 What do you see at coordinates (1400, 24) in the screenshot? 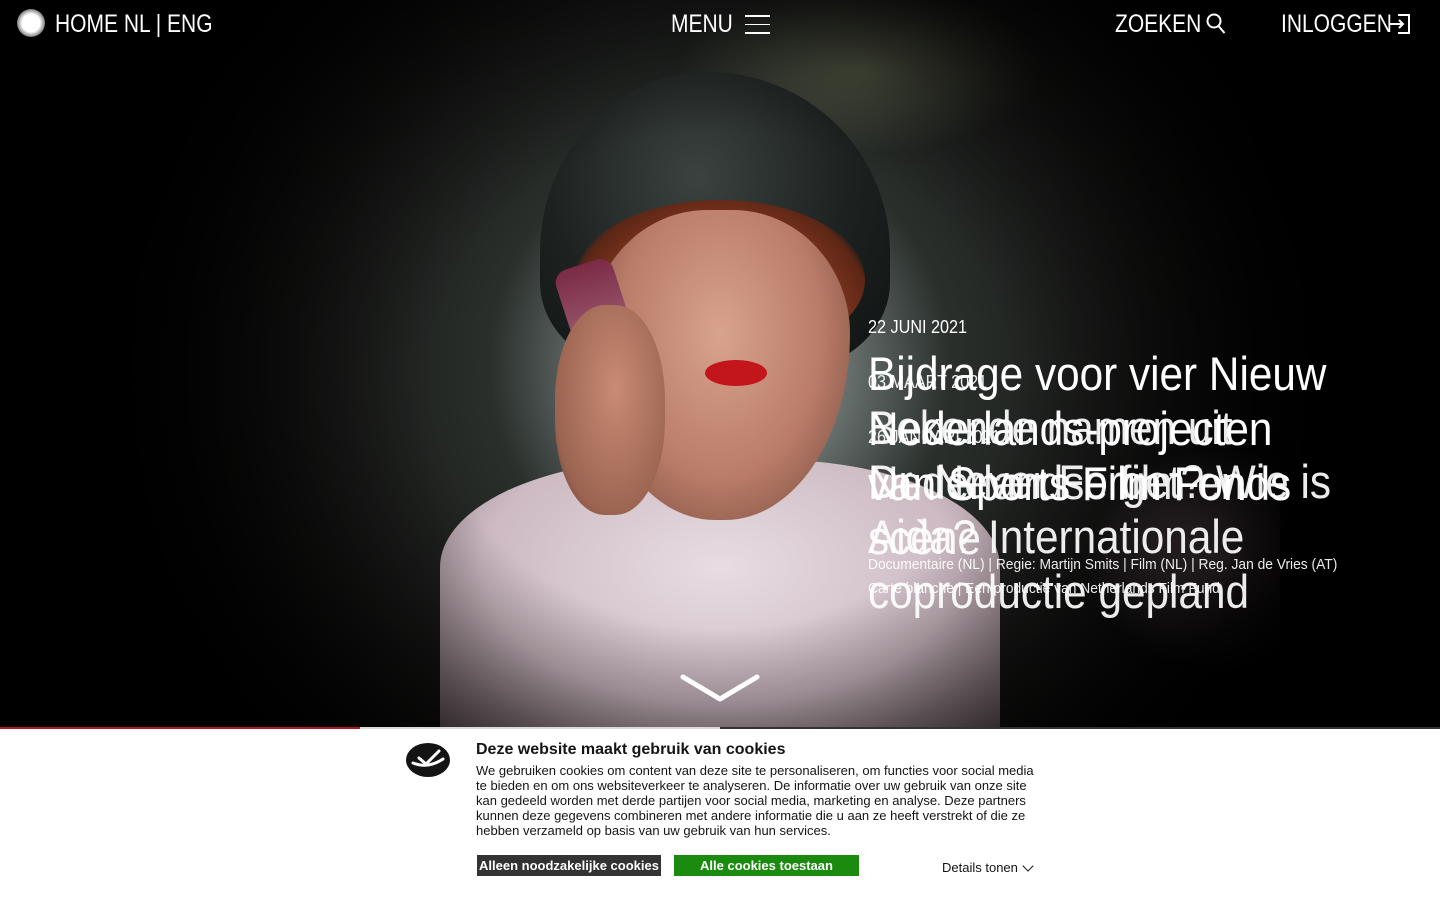
I see `login-icon` at bounding box center [1400, 24].